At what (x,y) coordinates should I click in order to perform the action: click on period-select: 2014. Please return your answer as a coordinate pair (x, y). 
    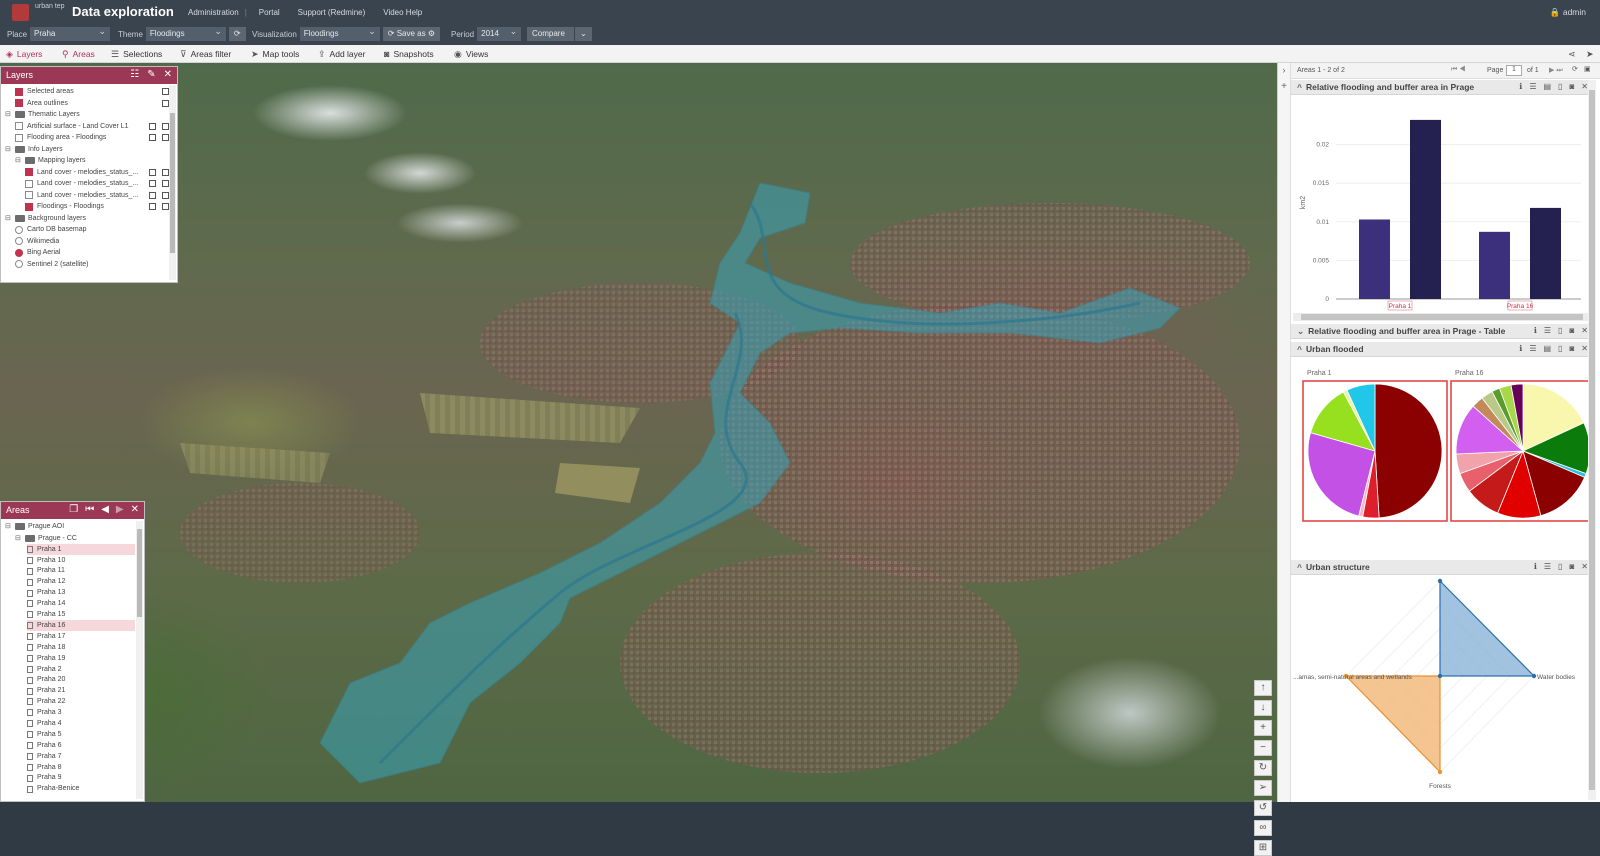
    Looking at the image, I should click on (499, 32).